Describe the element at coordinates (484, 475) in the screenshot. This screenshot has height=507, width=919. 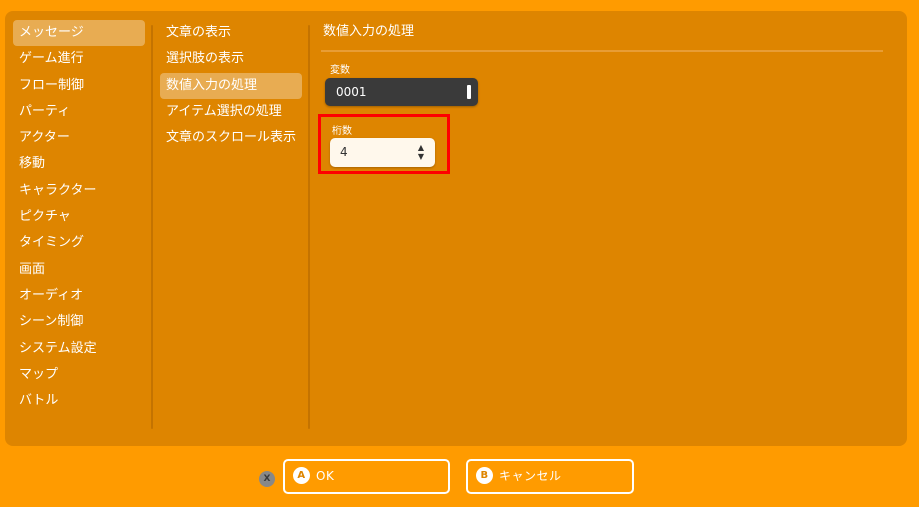
I see `b-button-icon: B` at that location.